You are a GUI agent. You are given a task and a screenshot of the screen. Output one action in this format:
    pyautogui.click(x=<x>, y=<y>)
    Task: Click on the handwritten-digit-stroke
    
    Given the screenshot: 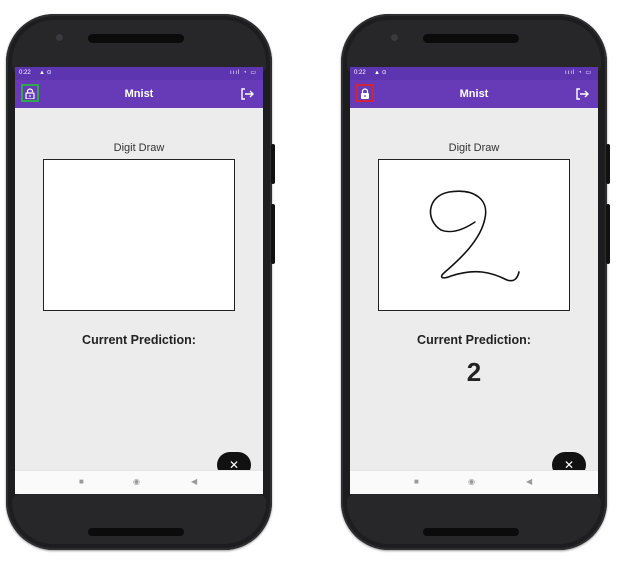 What is the action you would take?
    pyautogui.click(x=474, y=236)
    